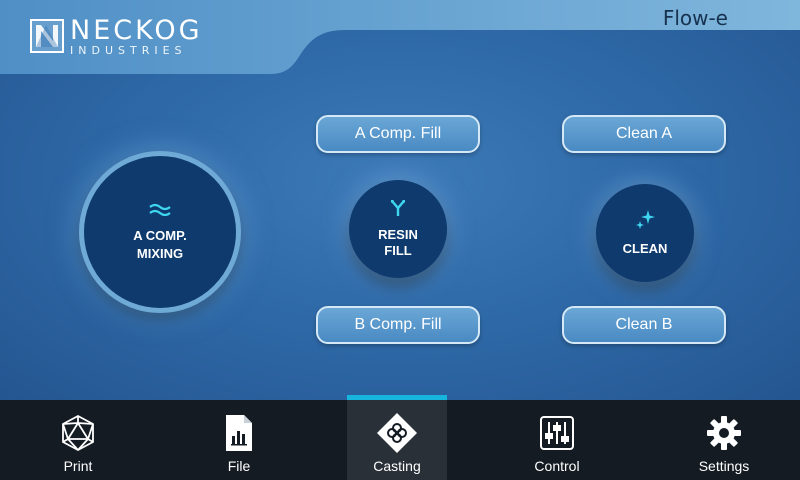 The height and width of the screenshot is (480, 800). Describe the element at coordinates (398, 210) in the screenshot. I see `merge-arrows-icon` at that location.